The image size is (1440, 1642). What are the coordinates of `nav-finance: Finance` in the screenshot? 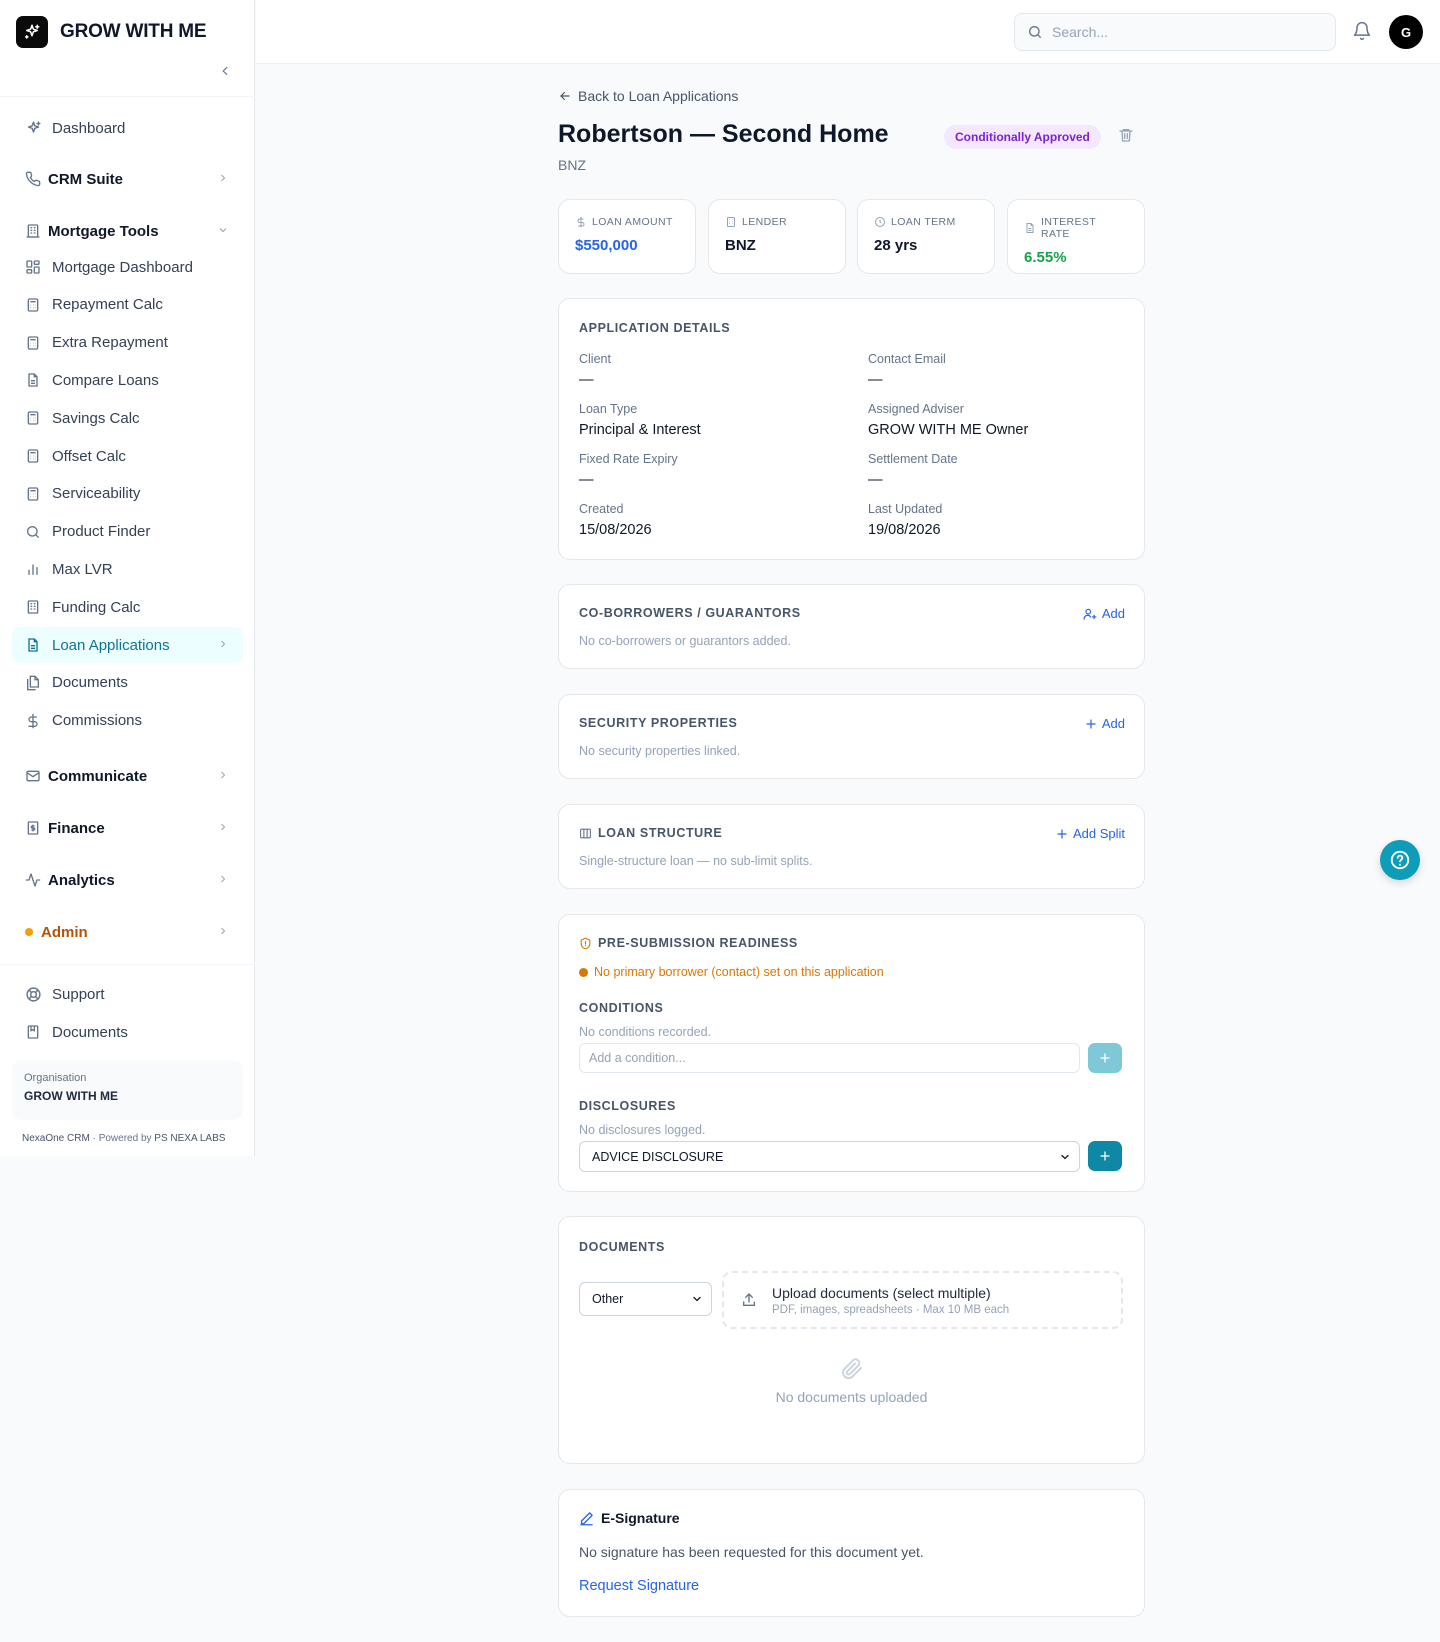 It's located at (127, 828).